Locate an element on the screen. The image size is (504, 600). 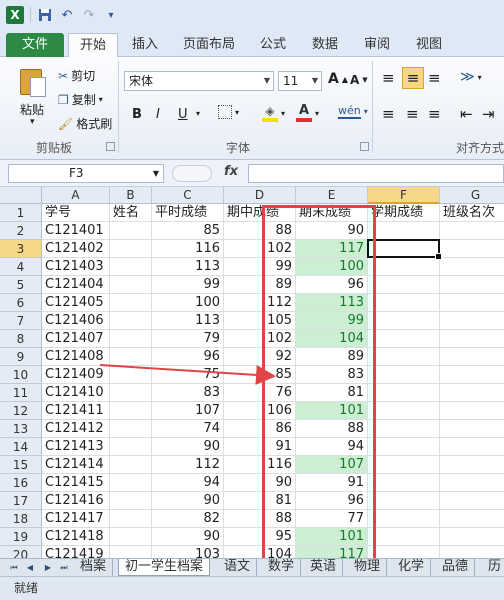
row-header: 17 is located at coordinates (21, 501).